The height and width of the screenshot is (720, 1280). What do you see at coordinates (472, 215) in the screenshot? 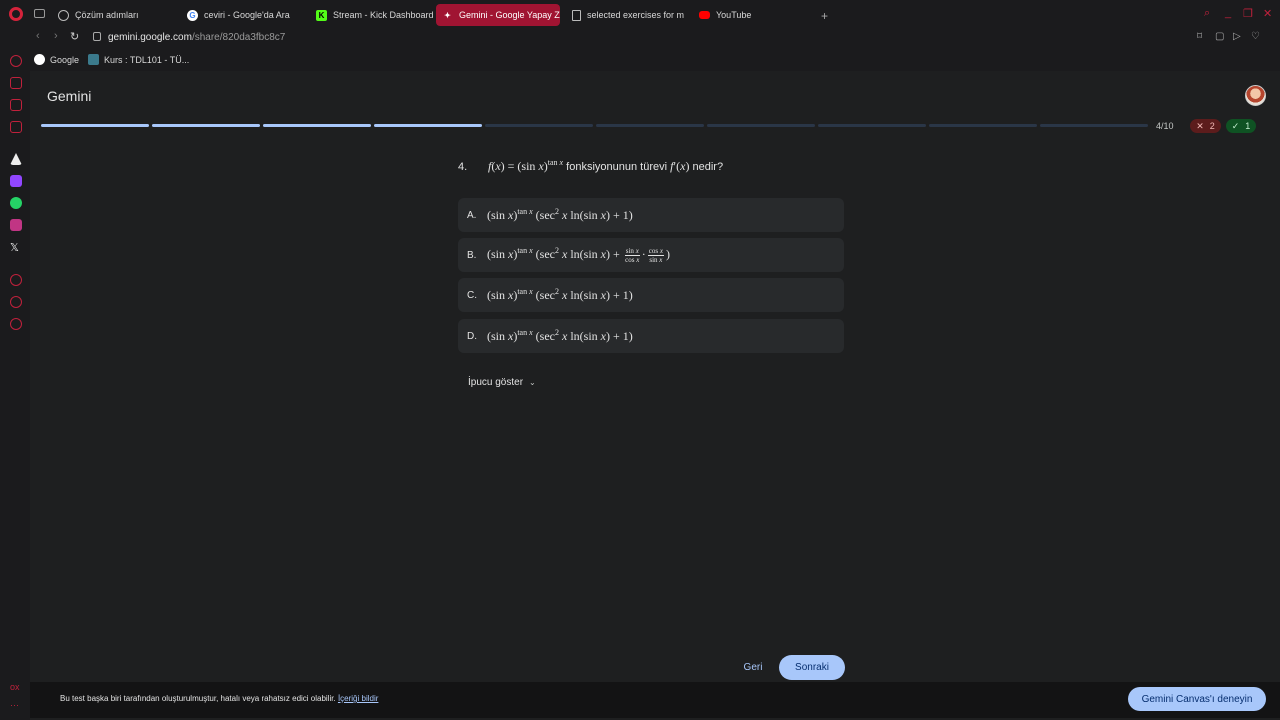
I see `option-letter: A.` at bounding box center [472, 215].